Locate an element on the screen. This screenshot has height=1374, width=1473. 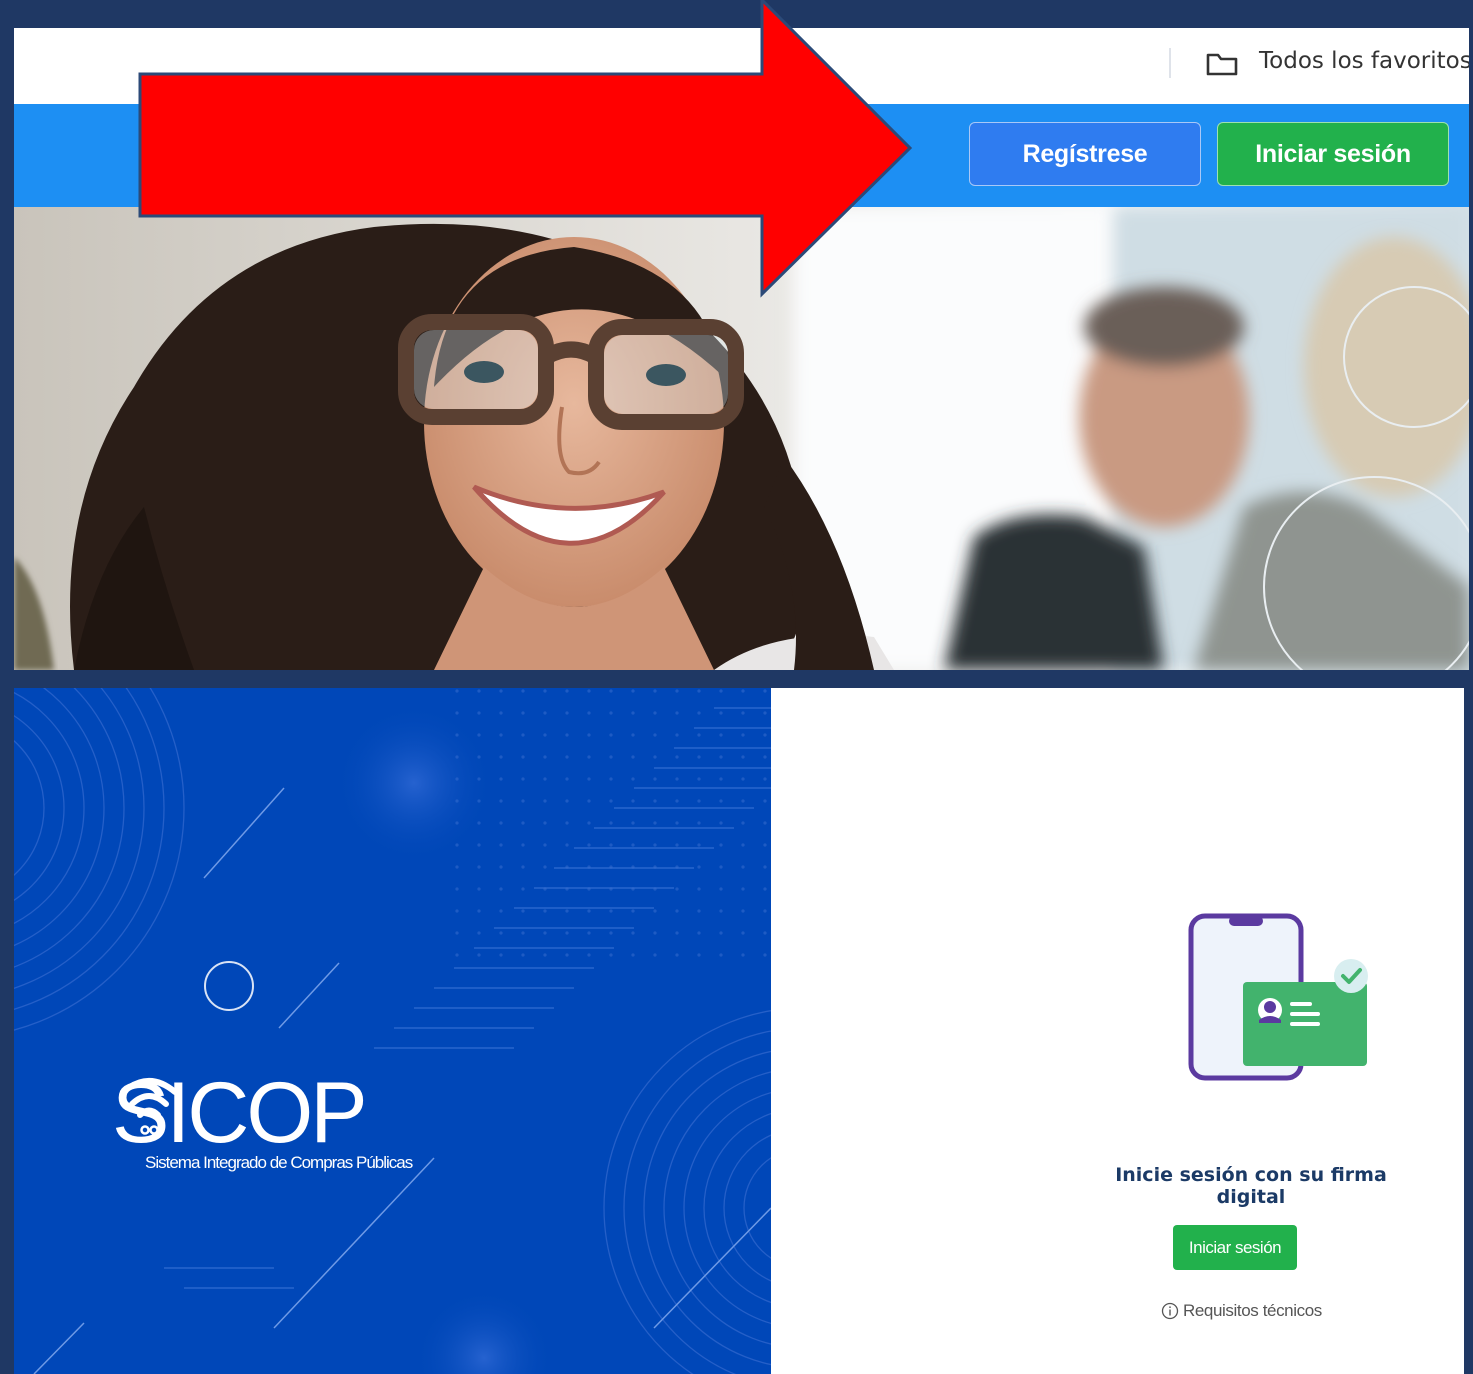
folder-icon is located at coordinates (1222, 64).